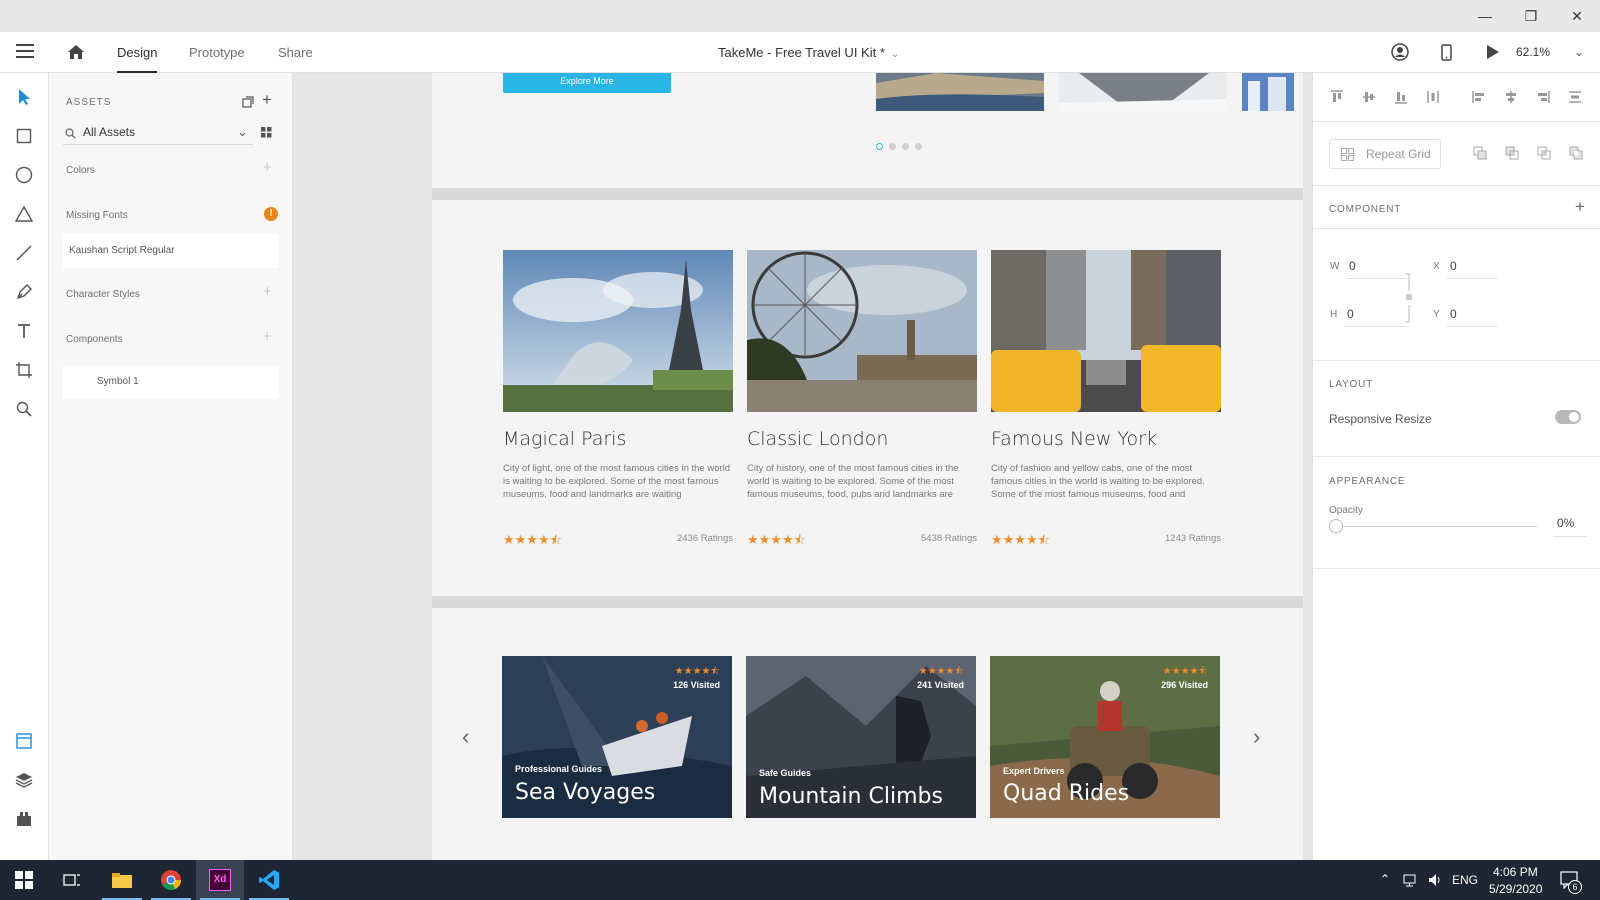 Image resolution: width=1600 pixels, height=900 pixels. Describe the element at coordinates (1408, 298) in the screenshot. I see `lock-aspect-icon` at that location.